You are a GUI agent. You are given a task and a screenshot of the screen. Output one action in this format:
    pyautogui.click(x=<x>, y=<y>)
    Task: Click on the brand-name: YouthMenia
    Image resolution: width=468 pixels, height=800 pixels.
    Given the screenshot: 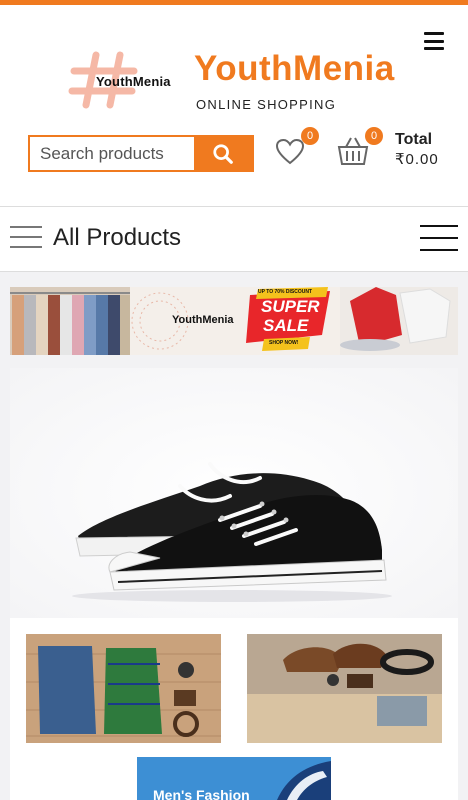 What is the action you would take?
    pyautogui.click(x=294, y=69)
    